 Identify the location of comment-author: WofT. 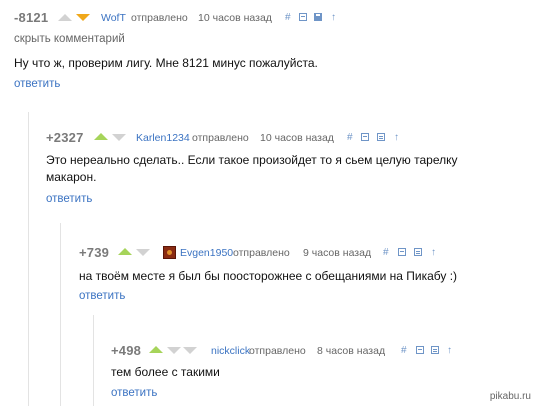
(113, 18).